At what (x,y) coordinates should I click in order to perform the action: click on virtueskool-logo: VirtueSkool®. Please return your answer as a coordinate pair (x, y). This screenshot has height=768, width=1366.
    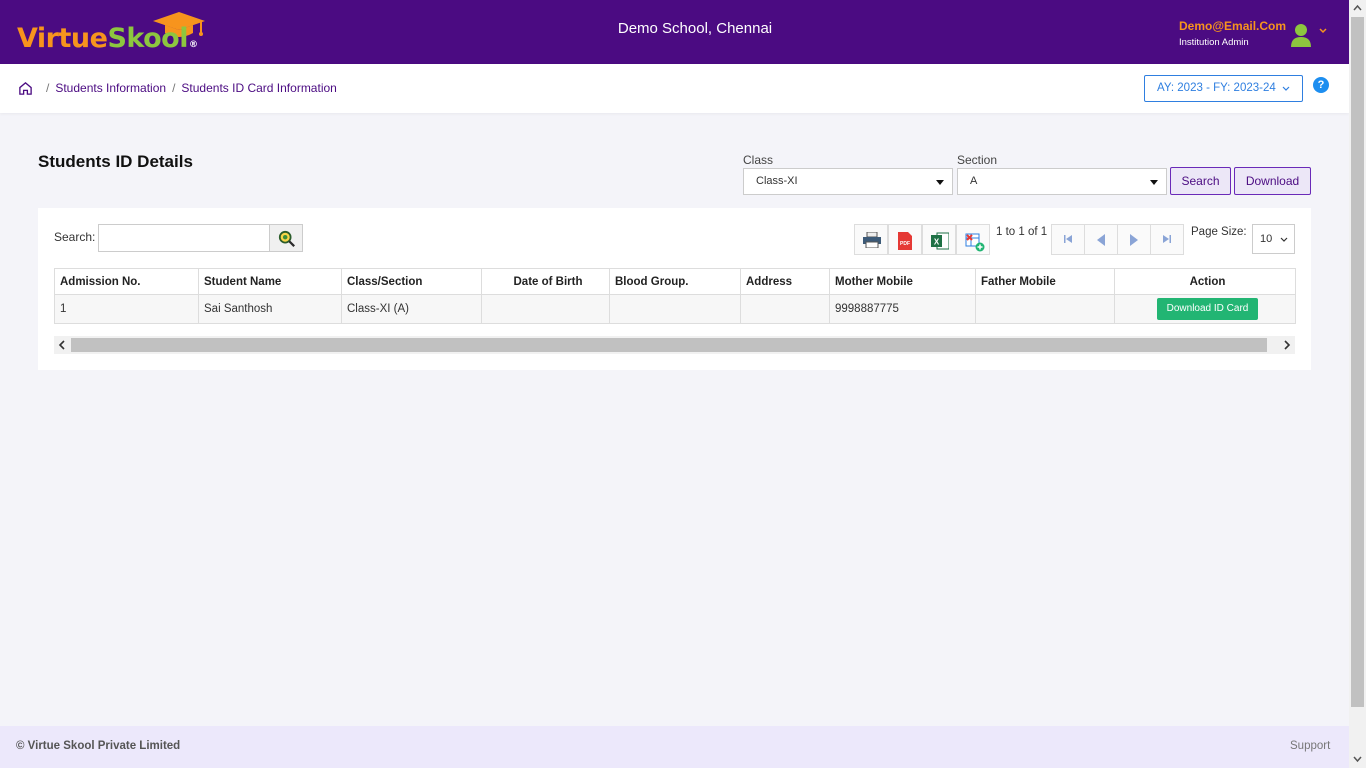
    Looking at the image, I should click on (117, 33).